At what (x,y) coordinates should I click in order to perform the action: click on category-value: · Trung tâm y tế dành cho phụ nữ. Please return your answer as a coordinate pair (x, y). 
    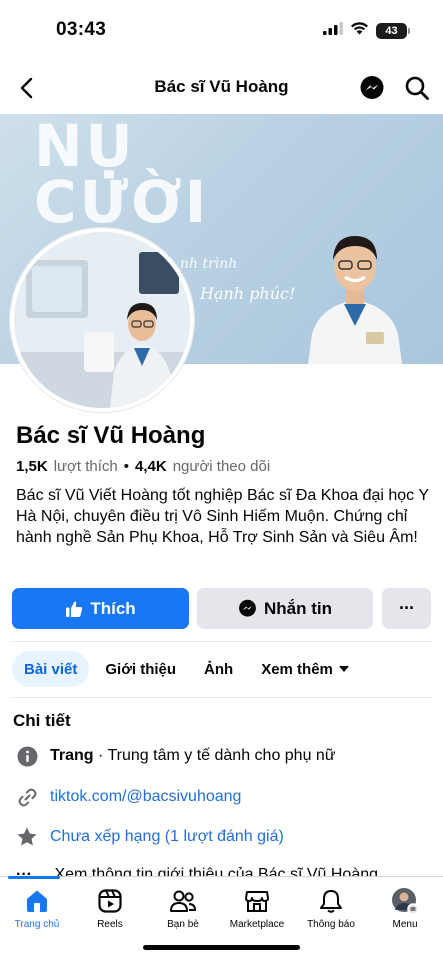
    Looking at the image, I should click on (217, 755).